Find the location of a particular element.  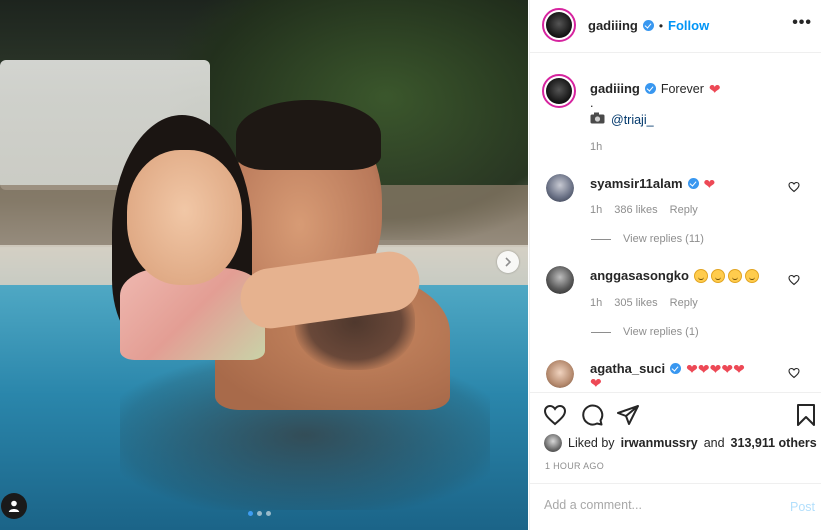

post-header: gadiiing • Follow ••• is located at coordinates (675, 26).